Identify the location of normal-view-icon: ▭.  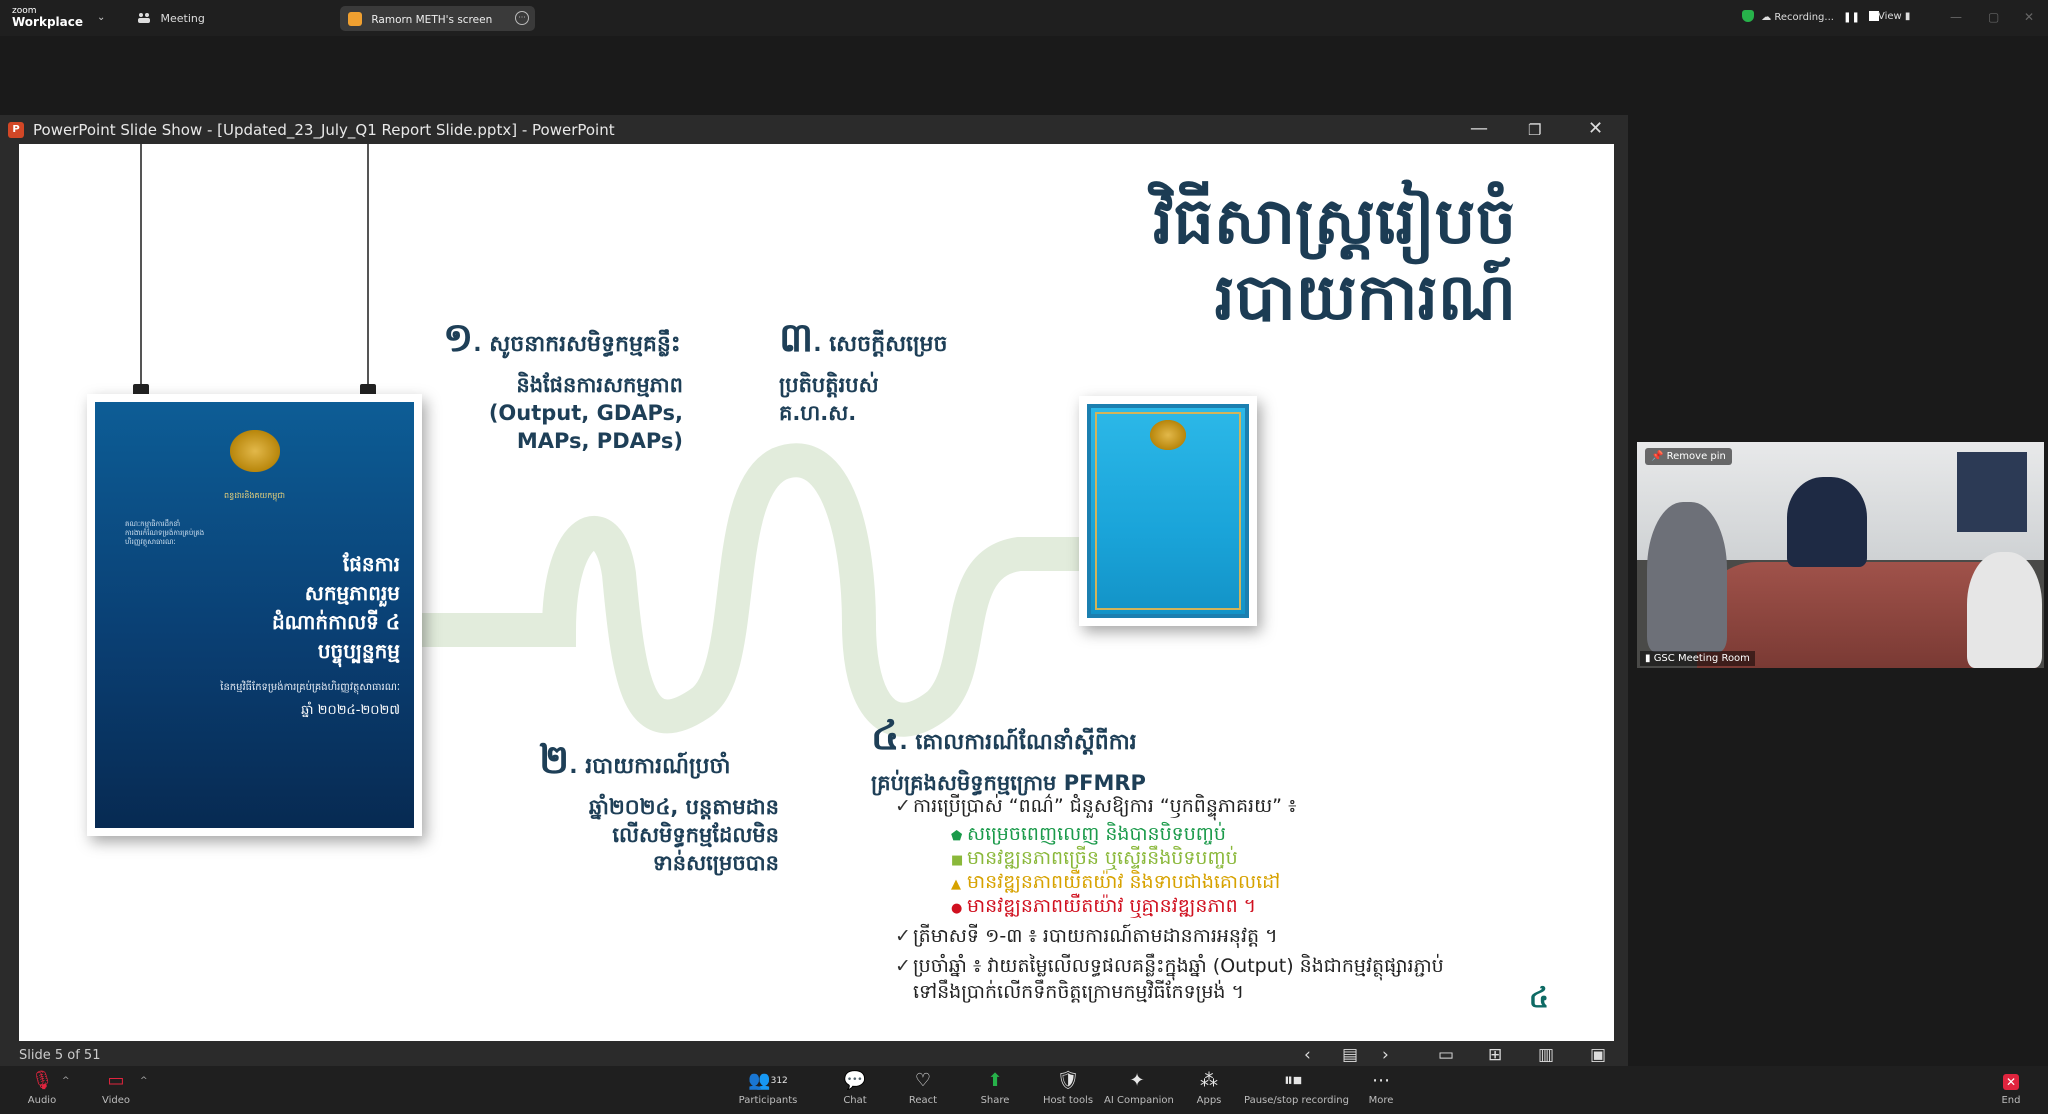
(1446, 1055).